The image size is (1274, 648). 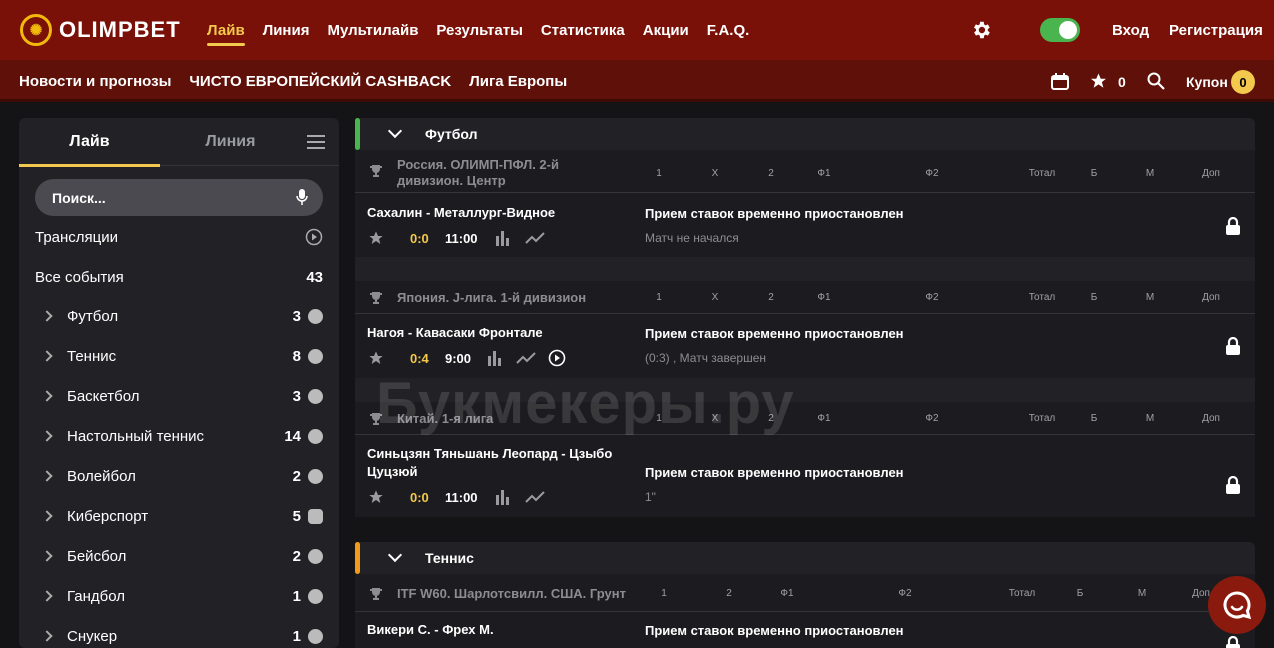 I want to click on search-icon, so click(x=1156, y=81).